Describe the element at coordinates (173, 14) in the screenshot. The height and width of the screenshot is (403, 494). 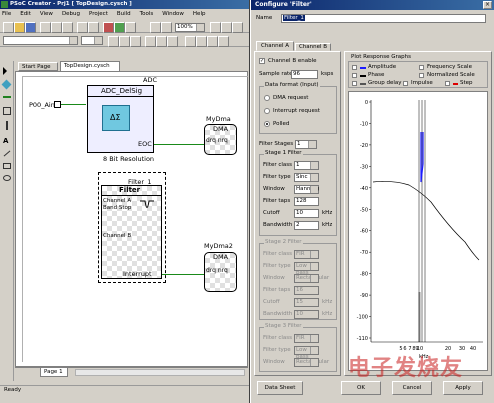
I see `menu-item-window: Window` at that location.